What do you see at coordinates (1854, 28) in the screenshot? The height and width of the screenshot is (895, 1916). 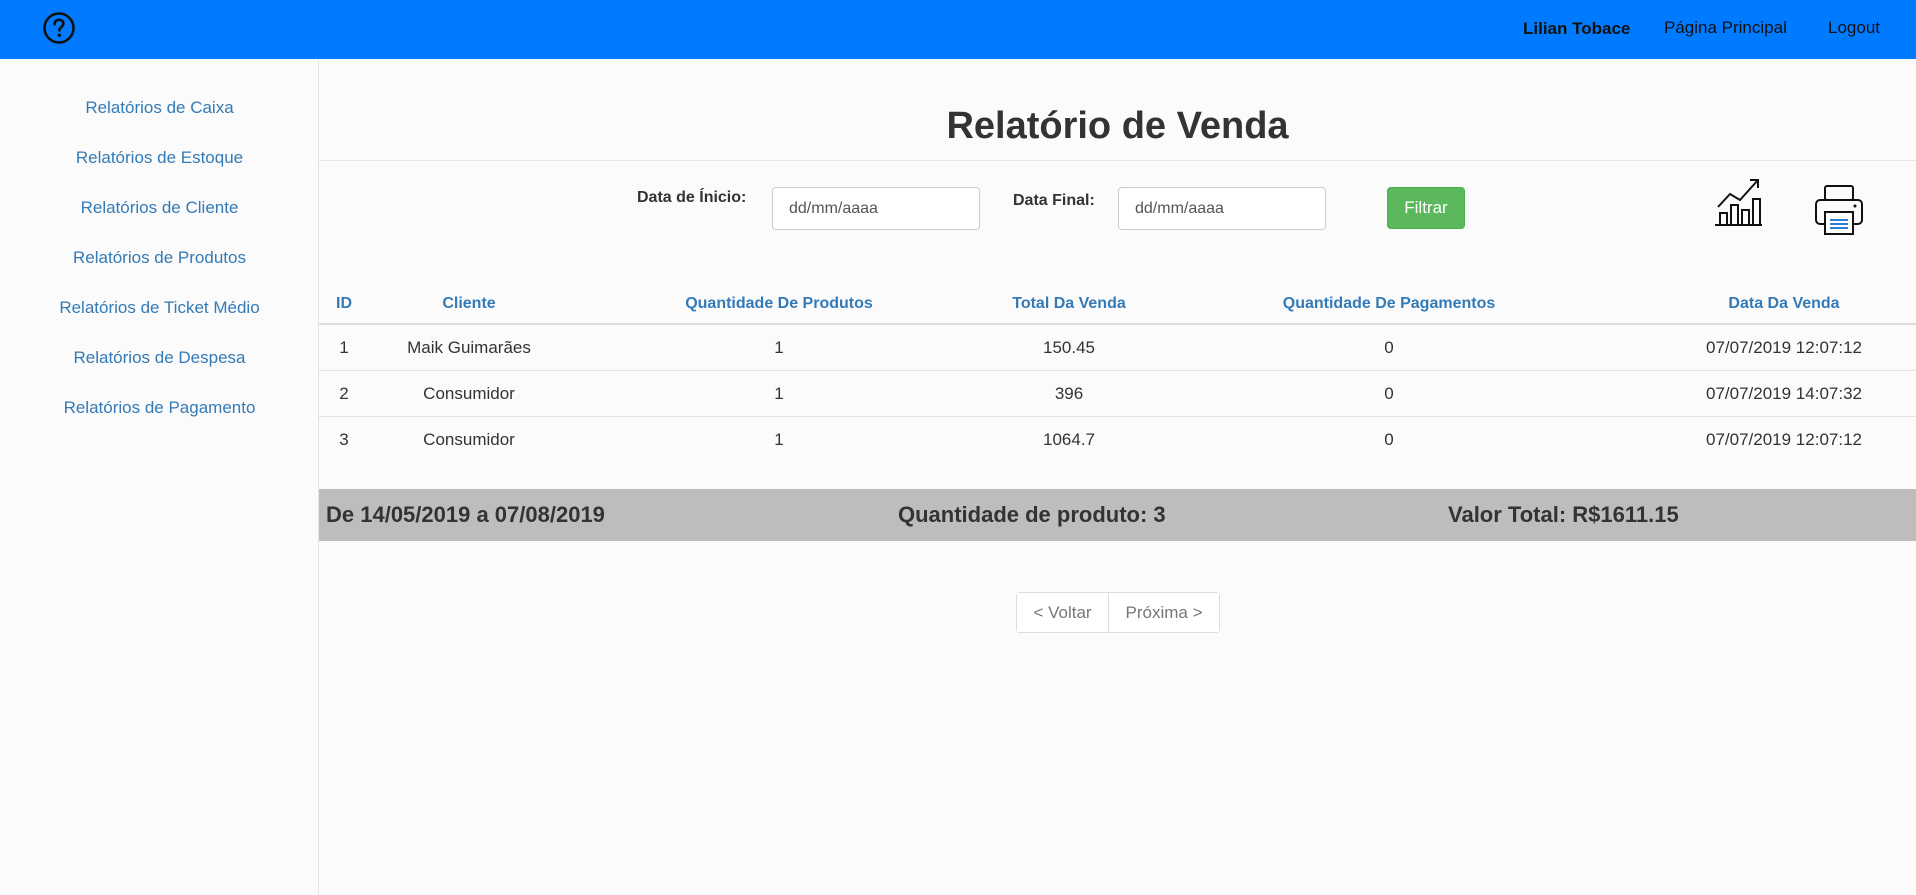 I see `logout-link: Logout` at bounding box center [1854, 28].